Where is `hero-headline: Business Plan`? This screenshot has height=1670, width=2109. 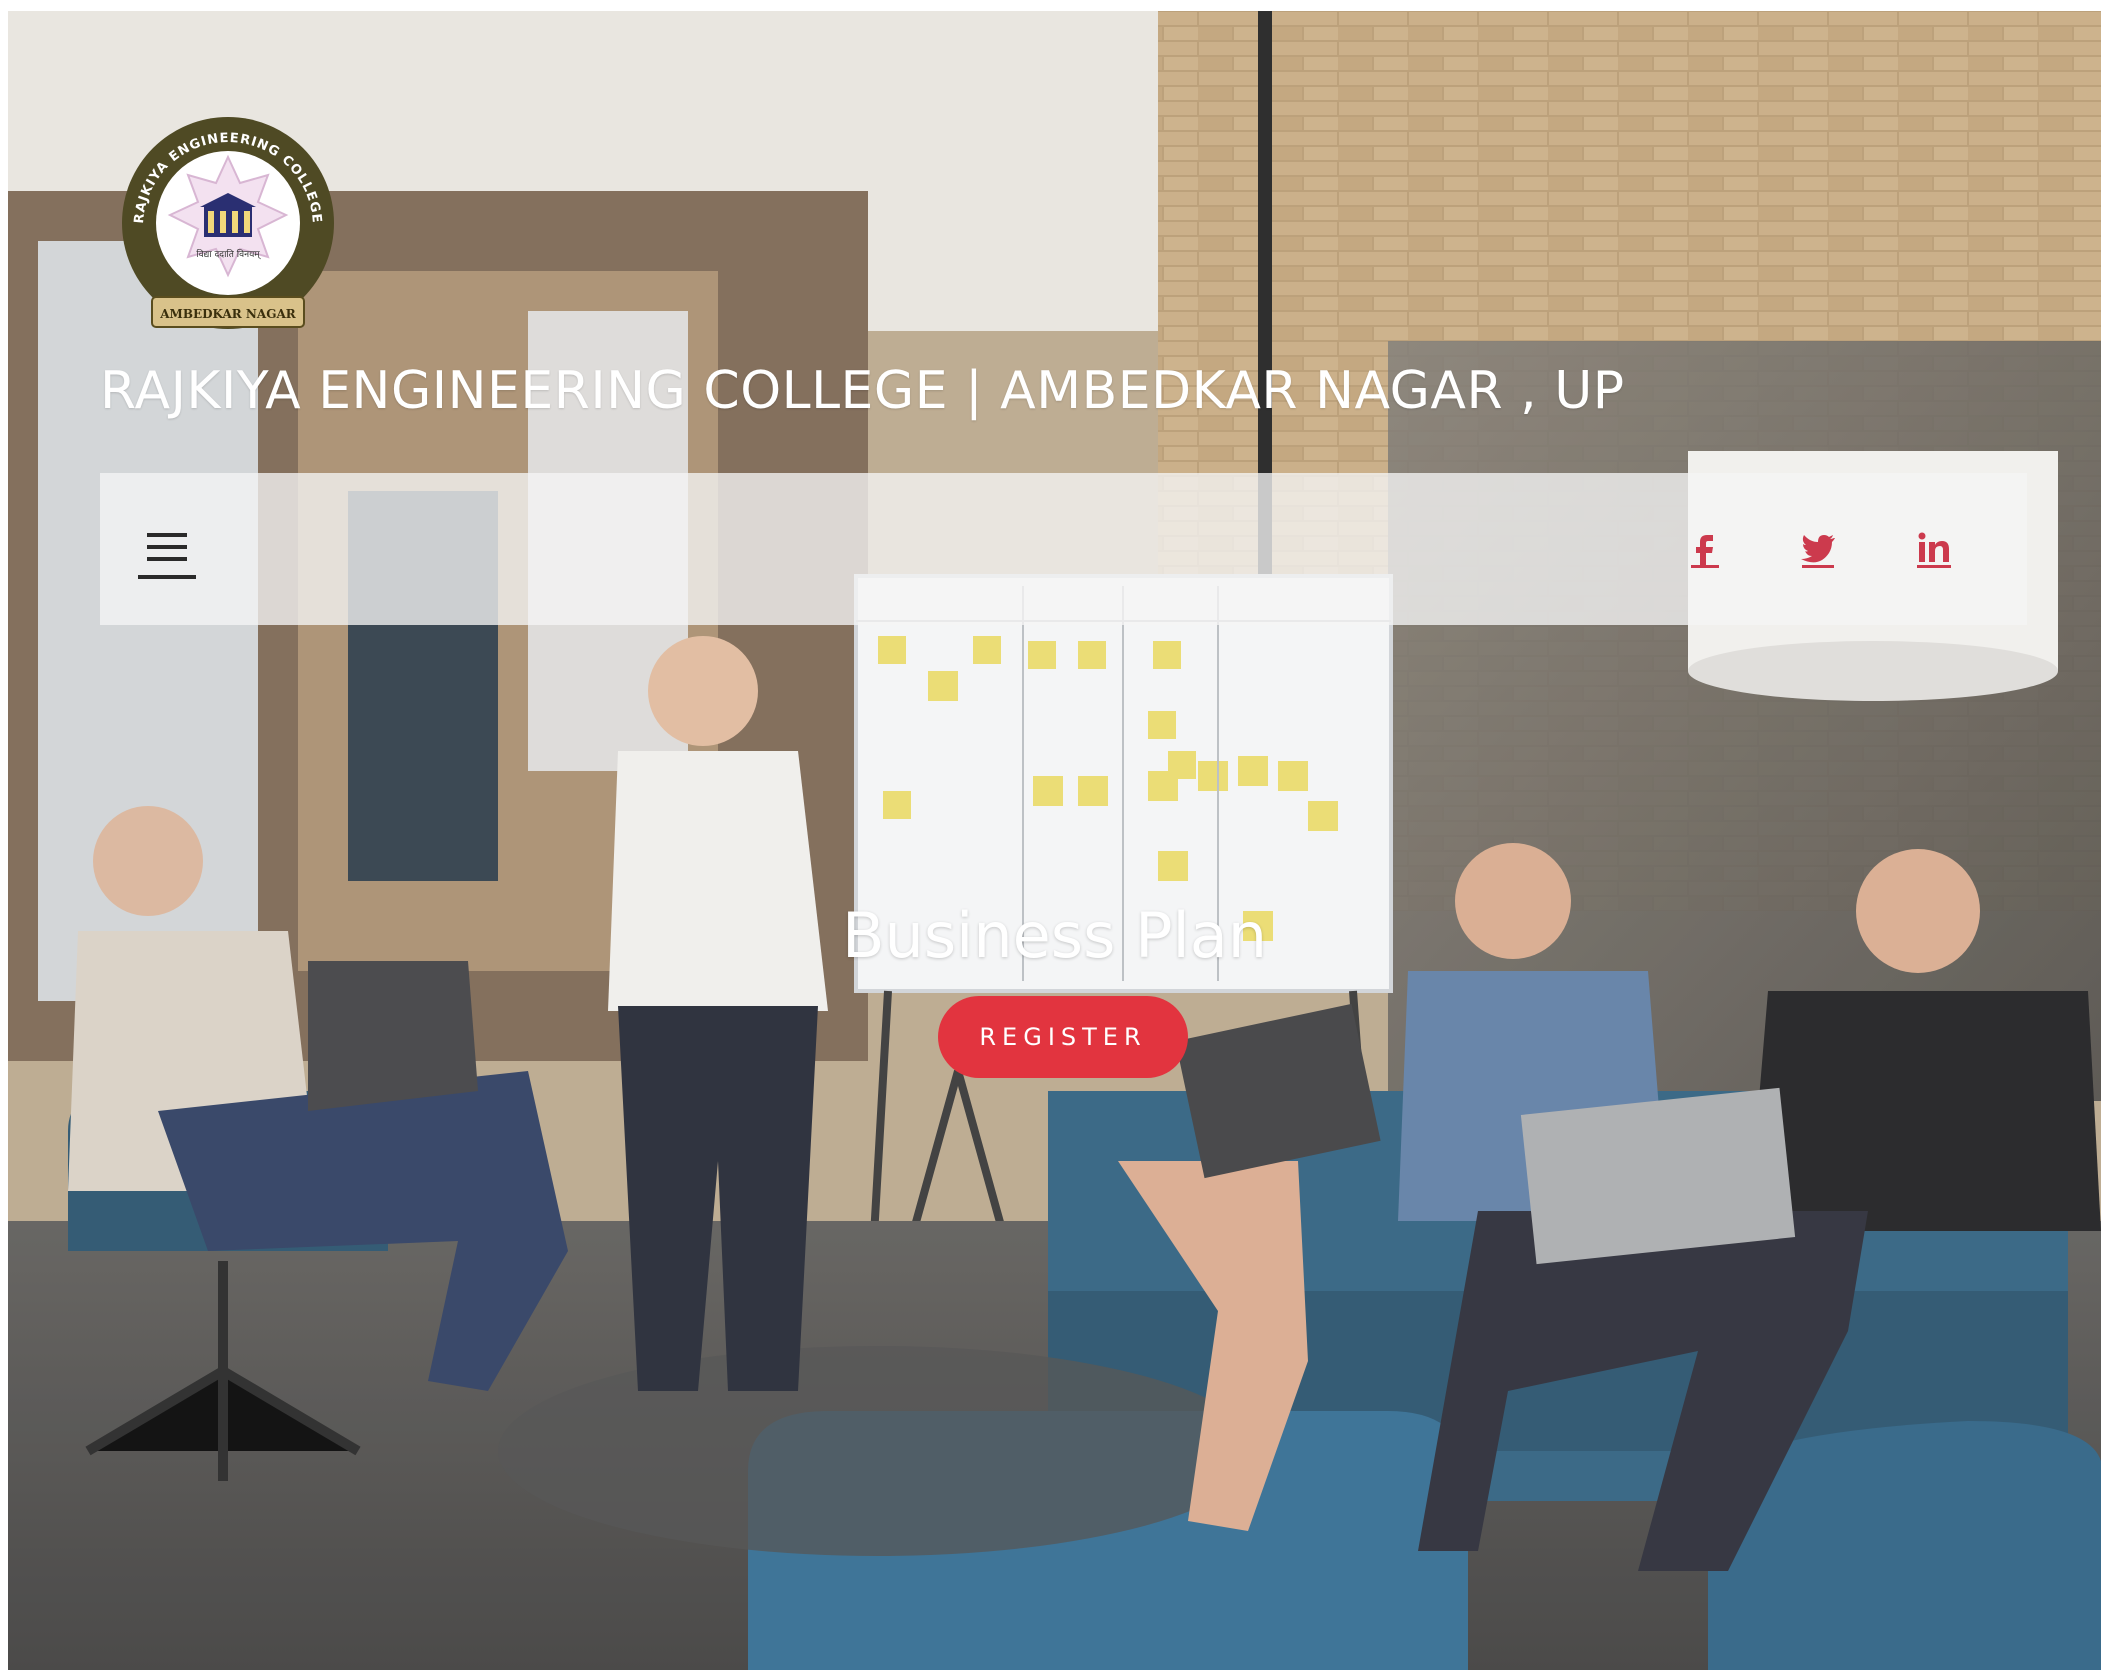 hero-headline: Business Plan is located at coordinates (1054, 935).